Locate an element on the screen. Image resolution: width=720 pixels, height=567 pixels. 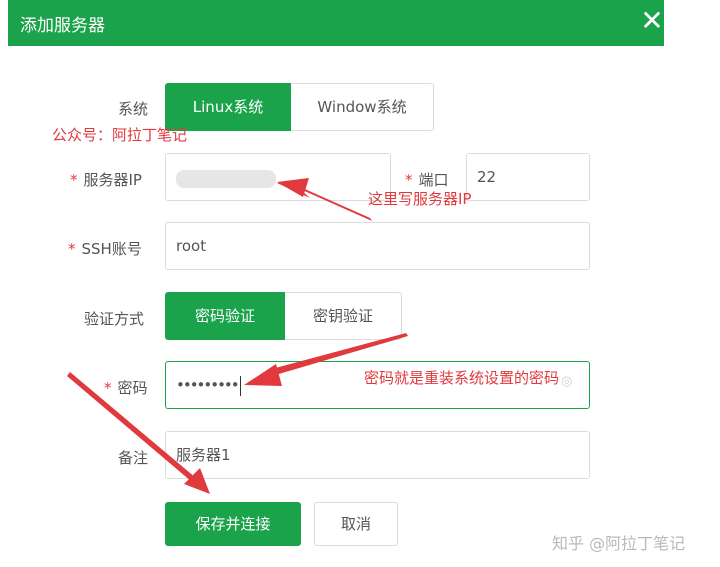
arrow-to-password-head is located at coordinates (263, 375).